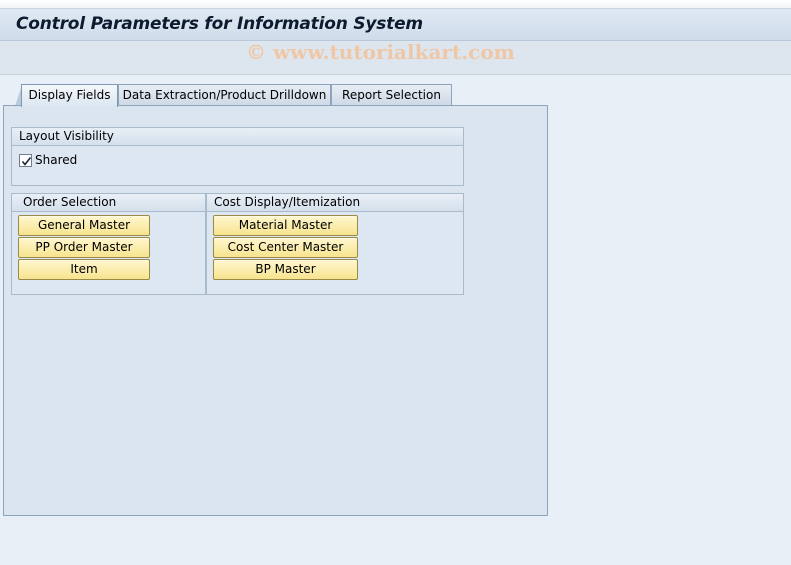 The height and width of the screenshot is (565, 791). Describe the element at coordinates (224, 95) in the screenshot. I see `tab-data-extraction: Data Extraction/Product Drilldown` at that location.